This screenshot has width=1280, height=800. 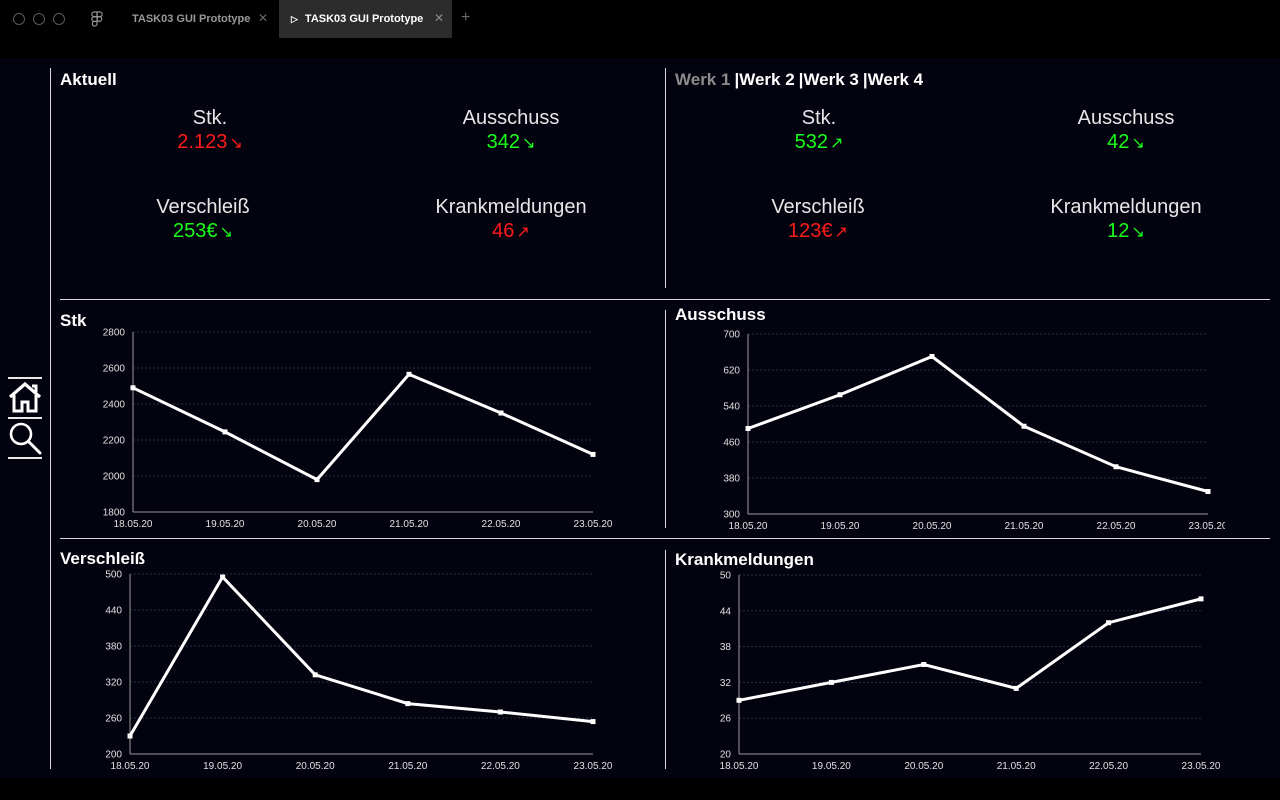 I want to click on sidebar-separator, so click(x=50, y=418).